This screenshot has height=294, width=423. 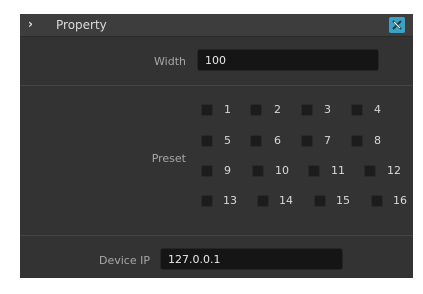 I want to click on preset-8-checkbox, so click(x=357, y=141).